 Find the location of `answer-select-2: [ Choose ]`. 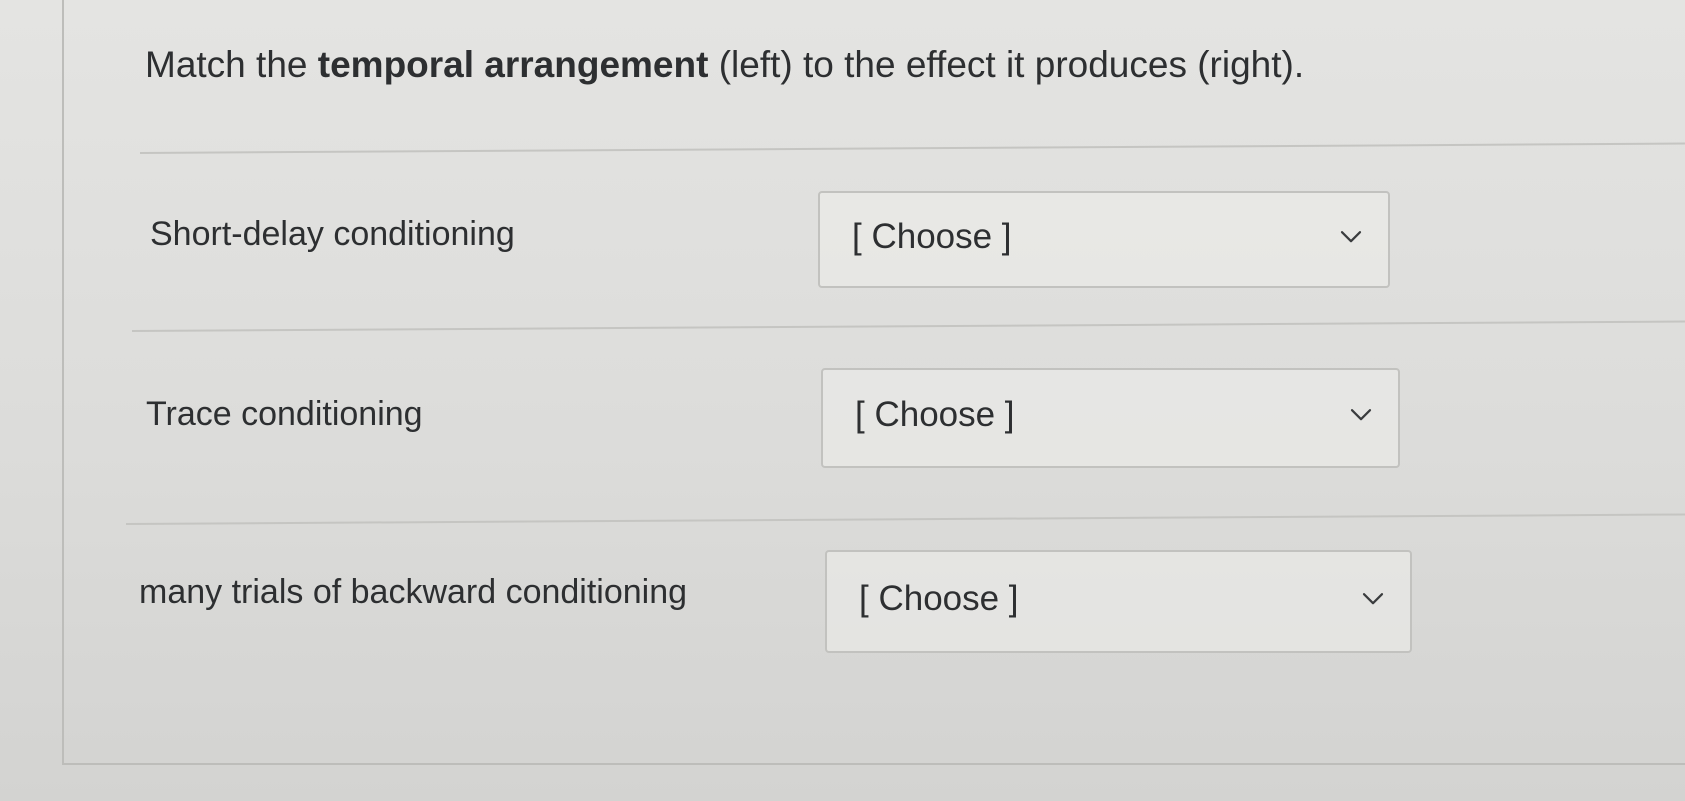

answer-select-2: [ Choose ] is located at coordinates (1110, 418).